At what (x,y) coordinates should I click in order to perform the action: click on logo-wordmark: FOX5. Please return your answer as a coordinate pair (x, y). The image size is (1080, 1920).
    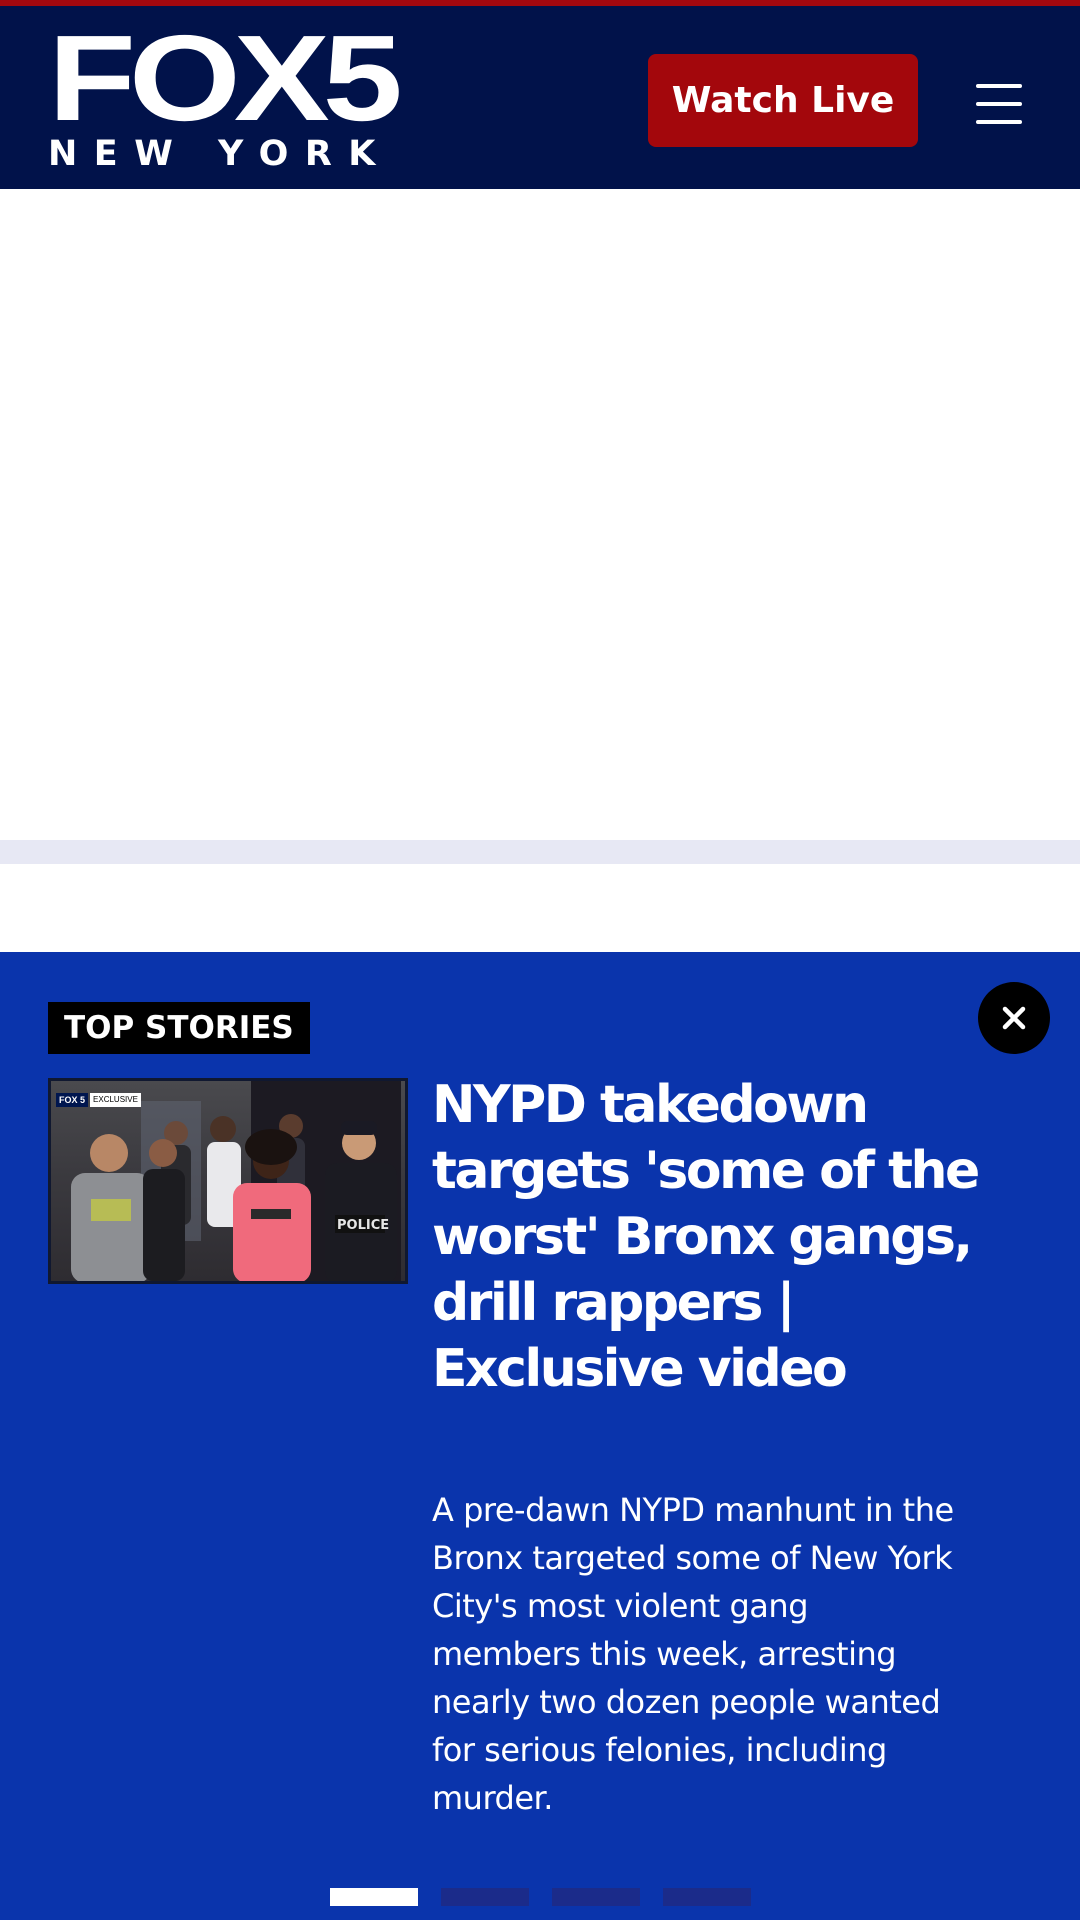
    Looking at the image, I should click on (225, 78).